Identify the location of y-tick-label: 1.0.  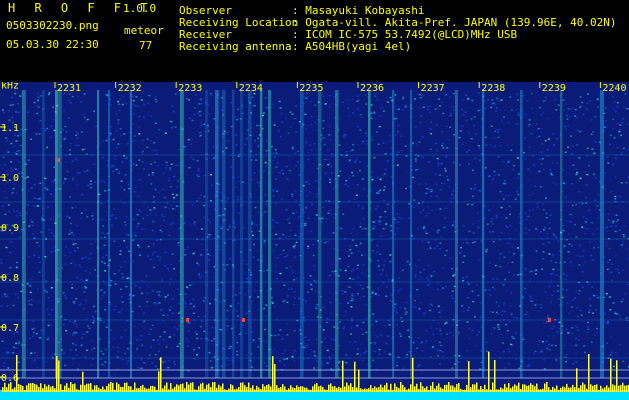
(10, 178).